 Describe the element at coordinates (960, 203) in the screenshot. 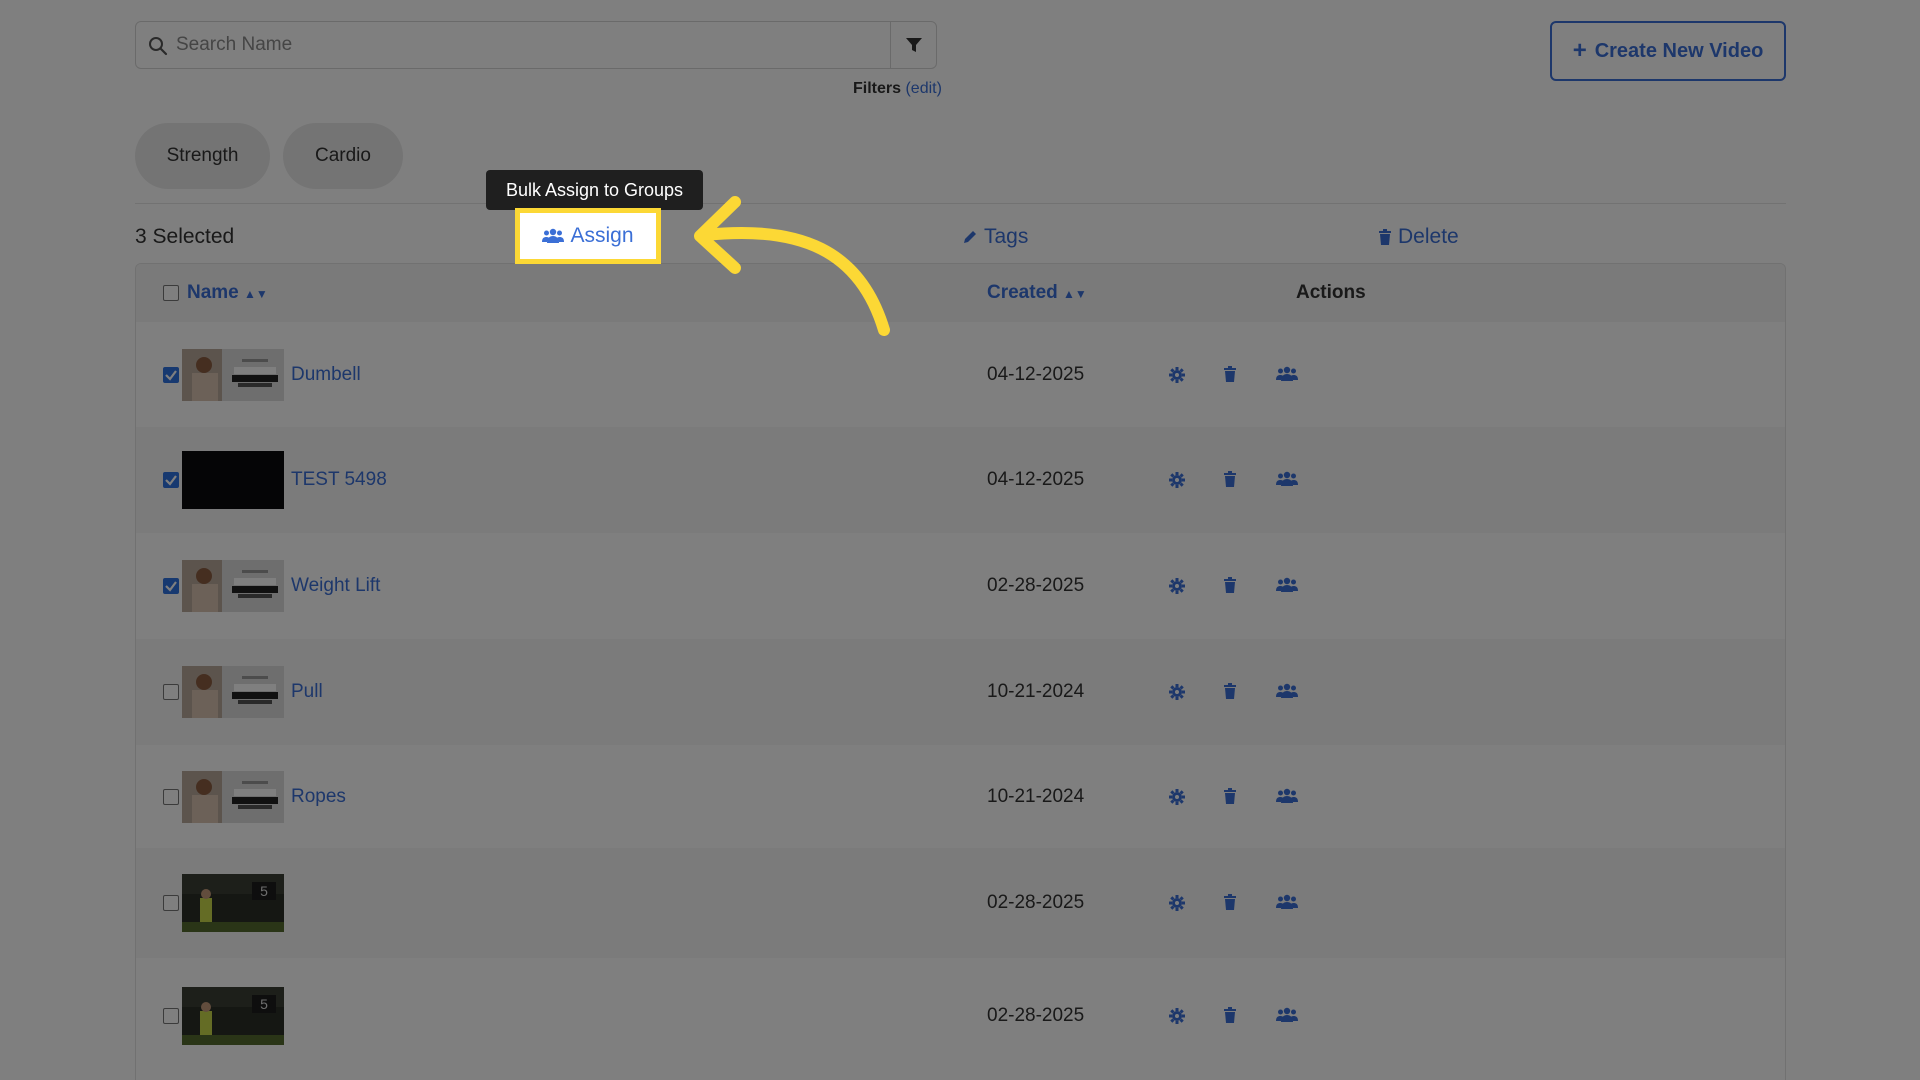

I see `divider` at that location.